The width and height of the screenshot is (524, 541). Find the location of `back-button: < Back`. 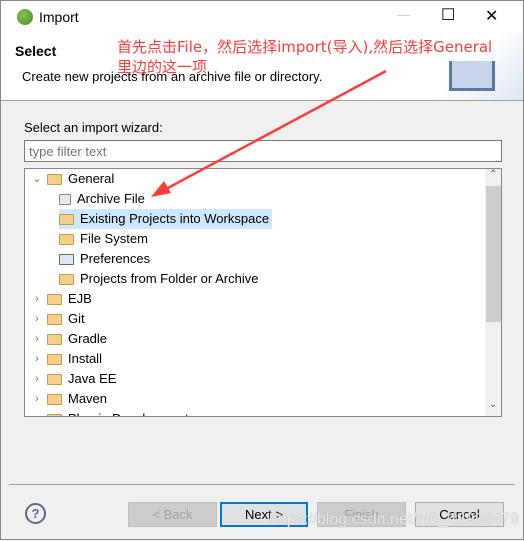

back-button: < Back is located at coordinates (172, 514).